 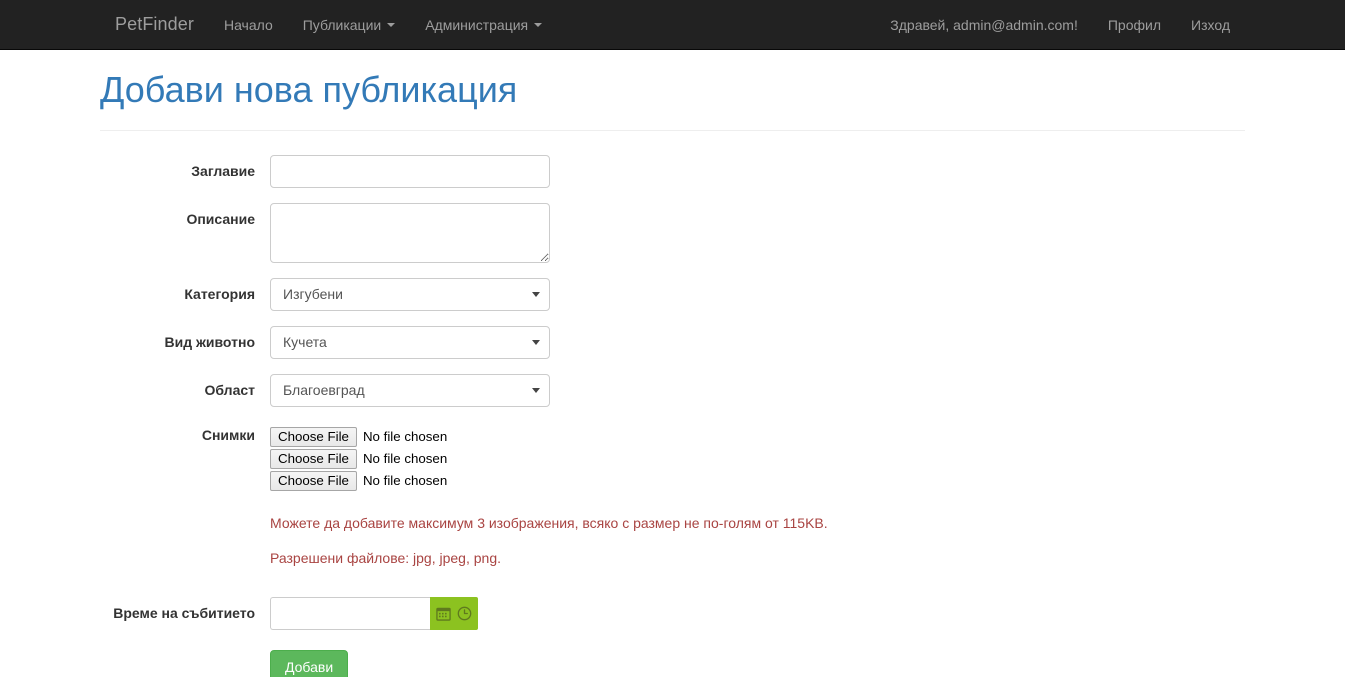 I want to click on category-select: Изгубени, so click(x=410, y=294).